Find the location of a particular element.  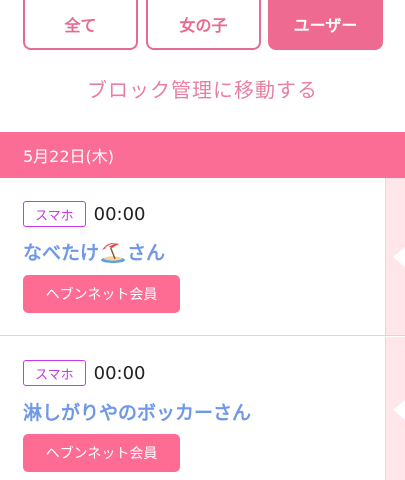

user-name-text: なべたけ is located at coordinates (61, 253).